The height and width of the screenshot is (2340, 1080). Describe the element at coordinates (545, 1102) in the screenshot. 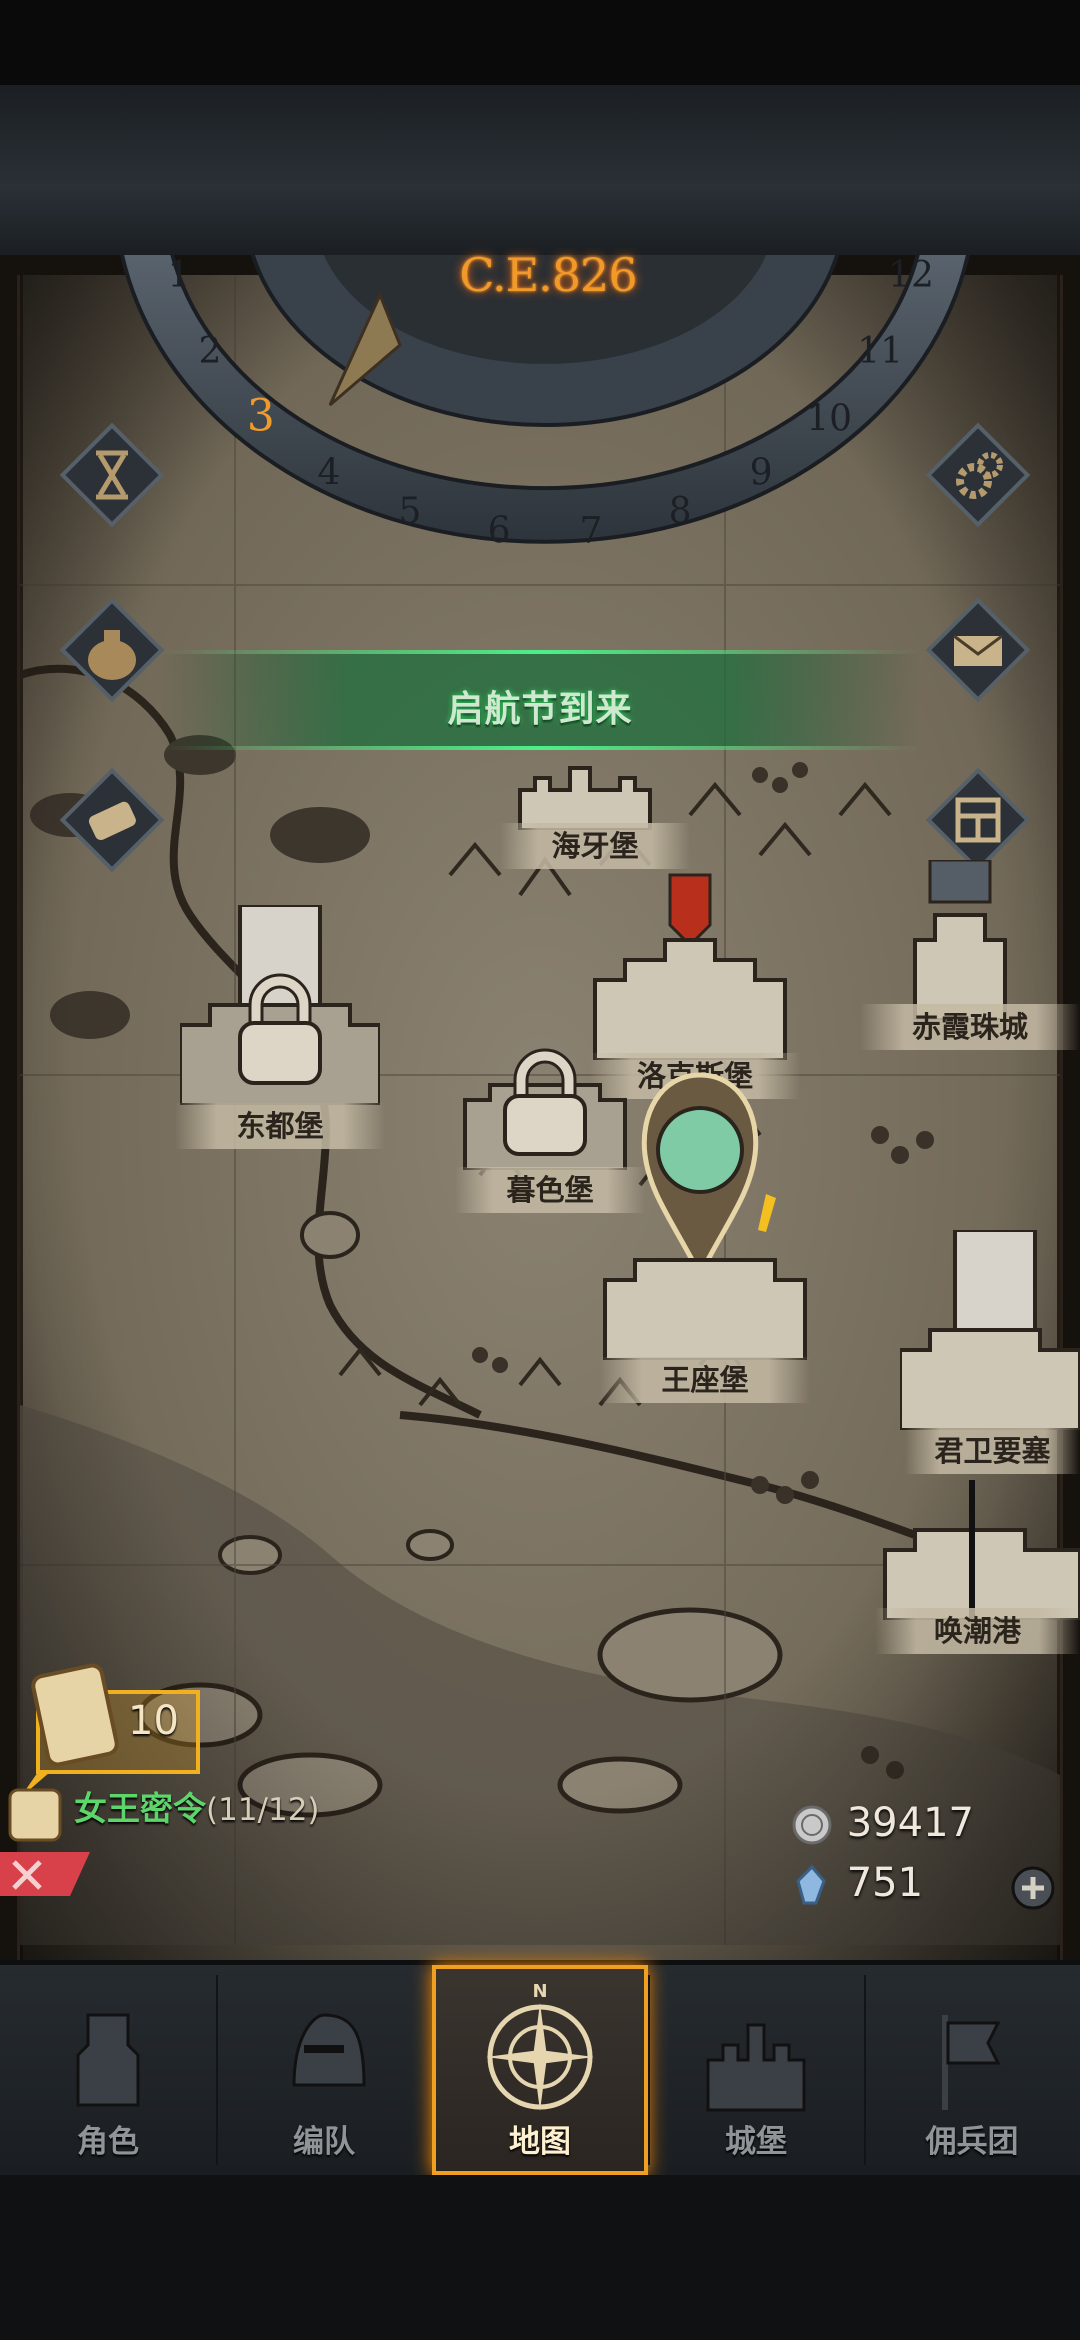

I see `lock-icon` at that location.